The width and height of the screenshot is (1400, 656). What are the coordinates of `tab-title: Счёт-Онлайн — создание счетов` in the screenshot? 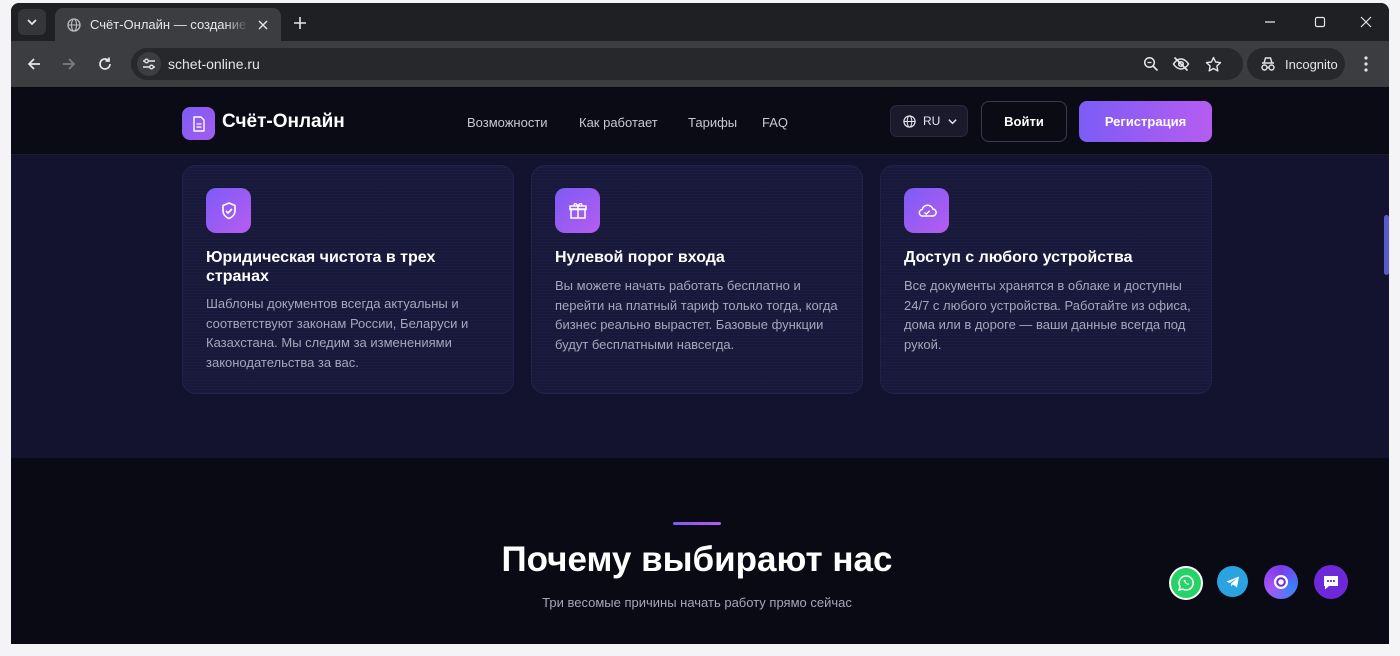 It's located at (169, 24).